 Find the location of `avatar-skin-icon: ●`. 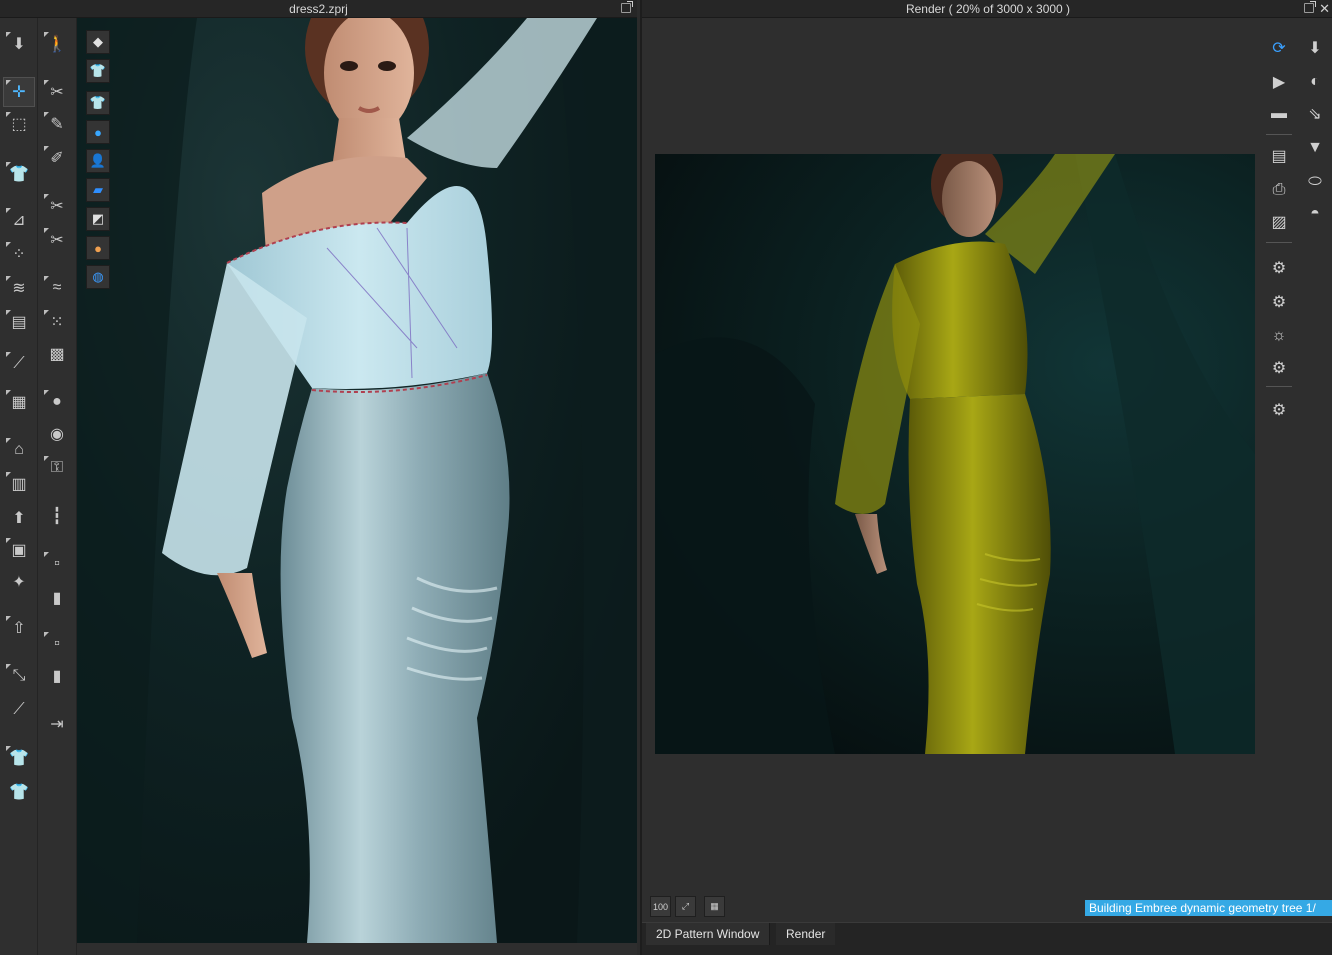

avatar-skin-icon: ● is located at coordinates (98, 248).